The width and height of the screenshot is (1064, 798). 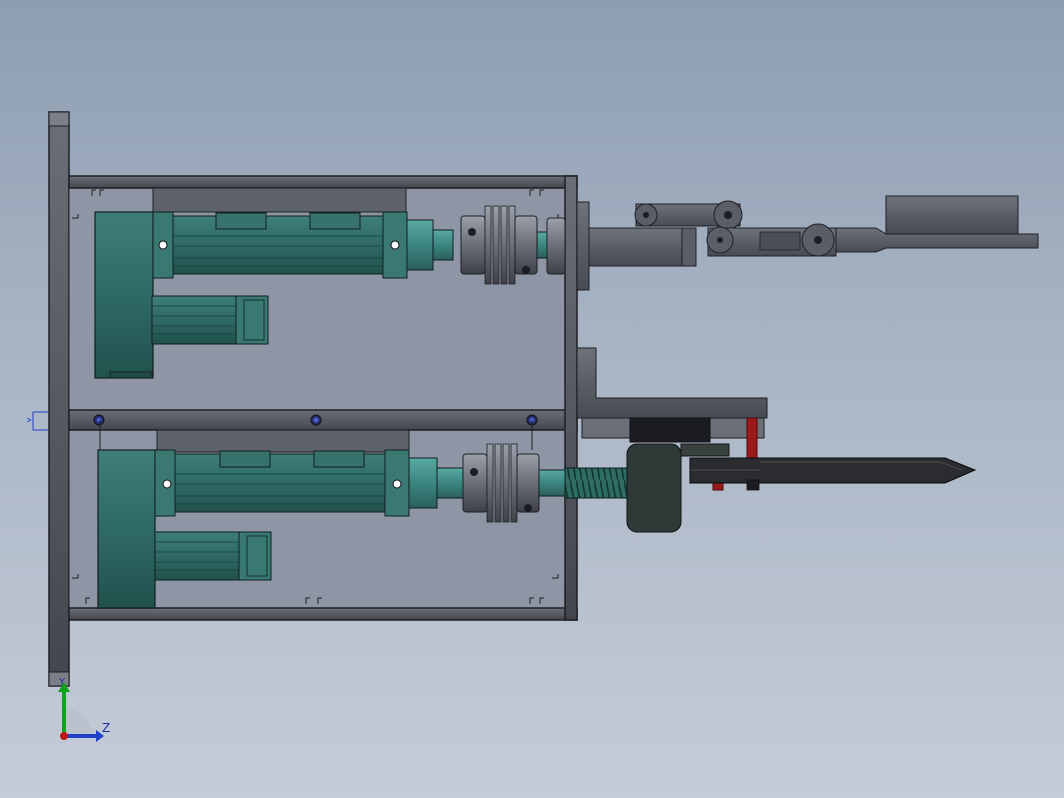 What do you see at coordinates (64, 736) in the screenshot?
I see `x-axis-dot` at bounding box center [64, 736].